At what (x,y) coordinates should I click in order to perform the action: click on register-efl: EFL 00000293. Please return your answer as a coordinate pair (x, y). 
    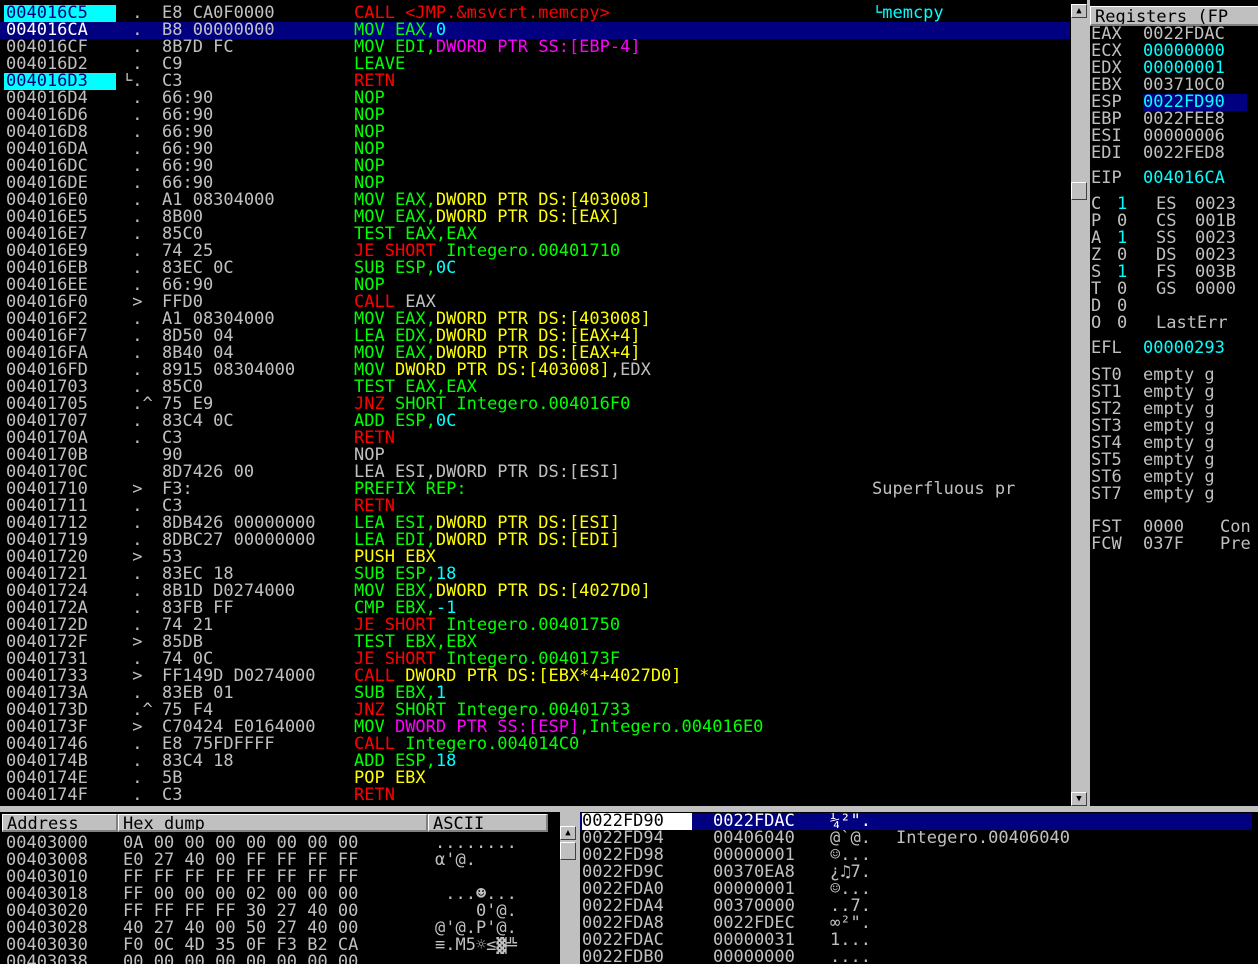
    Looking at the image, I should click on (1174, 348).